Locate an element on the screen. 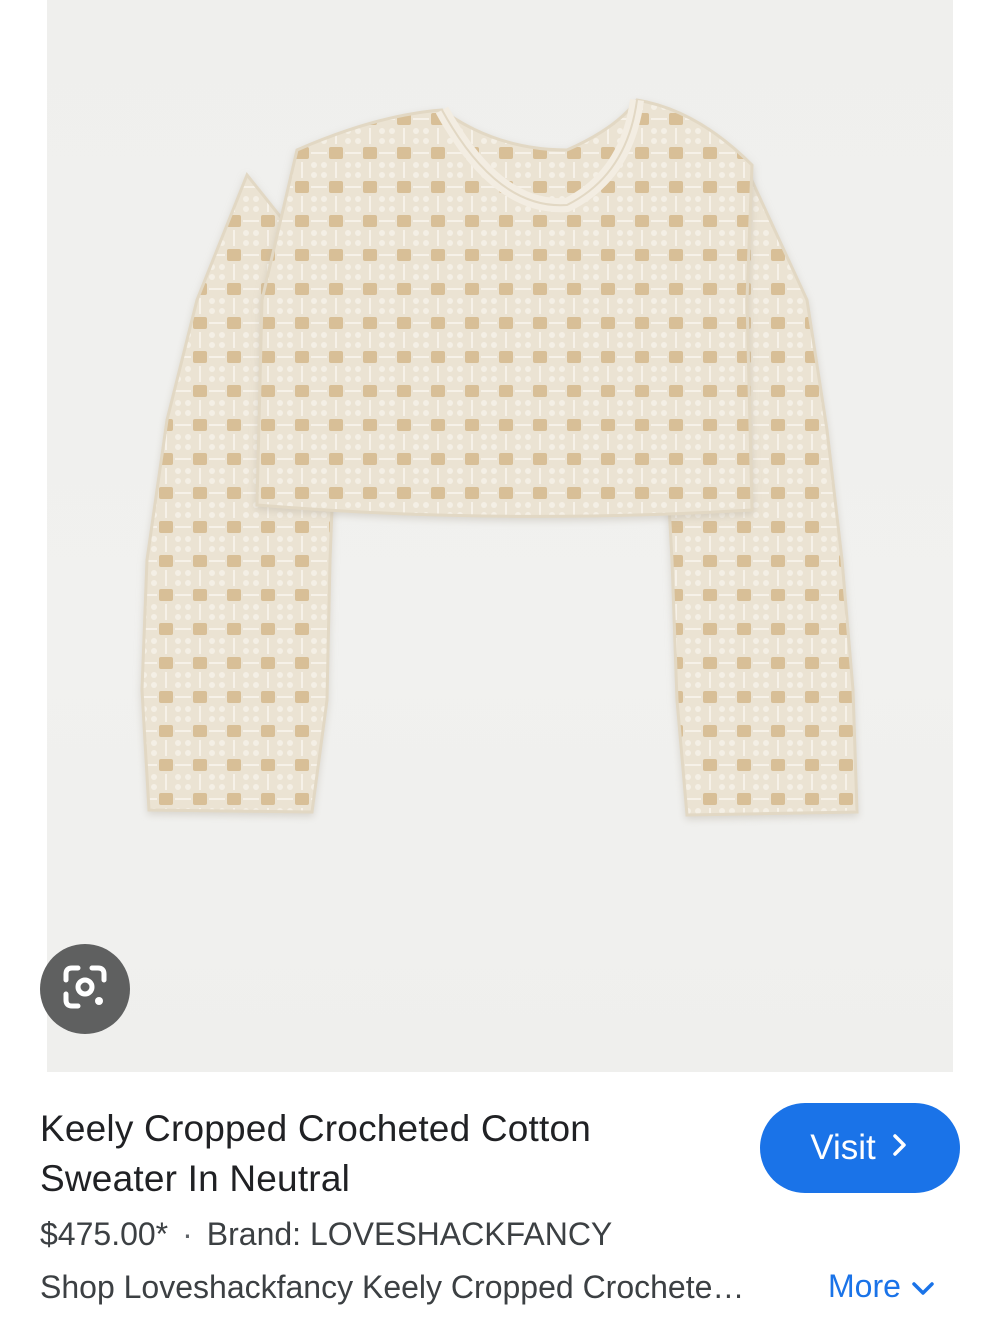  more-button: More is located at coordinates (881, 1286).